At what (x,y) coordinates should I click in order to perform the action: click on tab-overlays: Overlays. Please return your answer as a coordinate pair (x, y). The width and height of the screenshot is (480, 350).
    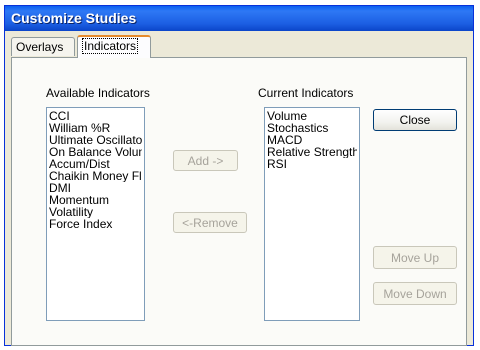
    Looking at the image, I should click on (43, 46).